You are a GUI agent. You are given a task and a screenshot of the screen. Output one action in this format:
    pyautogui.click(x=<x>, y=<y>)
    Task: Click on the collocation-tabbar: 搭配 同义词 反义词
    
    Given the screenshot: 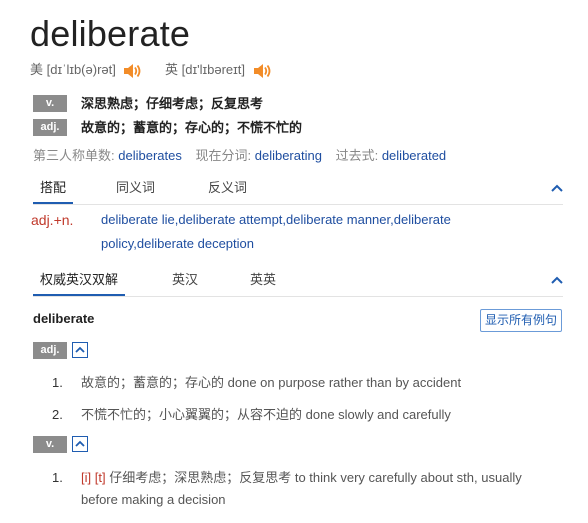 What is the action you would take?
    pyautogui.click(x=298, y=189)
    